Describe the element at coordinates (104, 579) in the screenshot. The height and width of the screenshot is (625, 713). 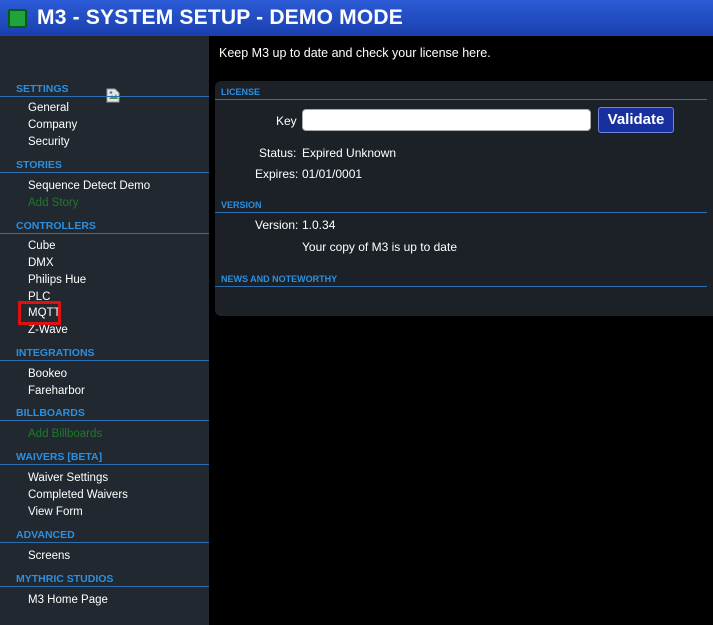
I see `section-mythric-studios-header: MYTHRIC STUDIOS` at that location.